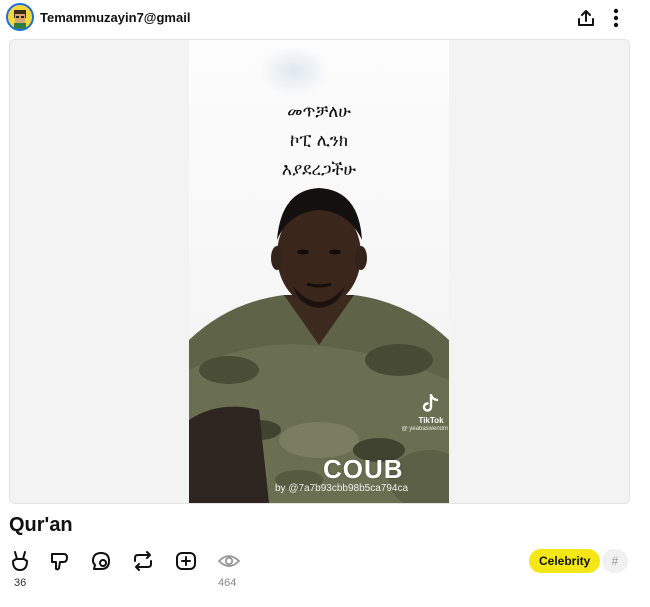  I want to click on views-count: 464, so click(227, 583).